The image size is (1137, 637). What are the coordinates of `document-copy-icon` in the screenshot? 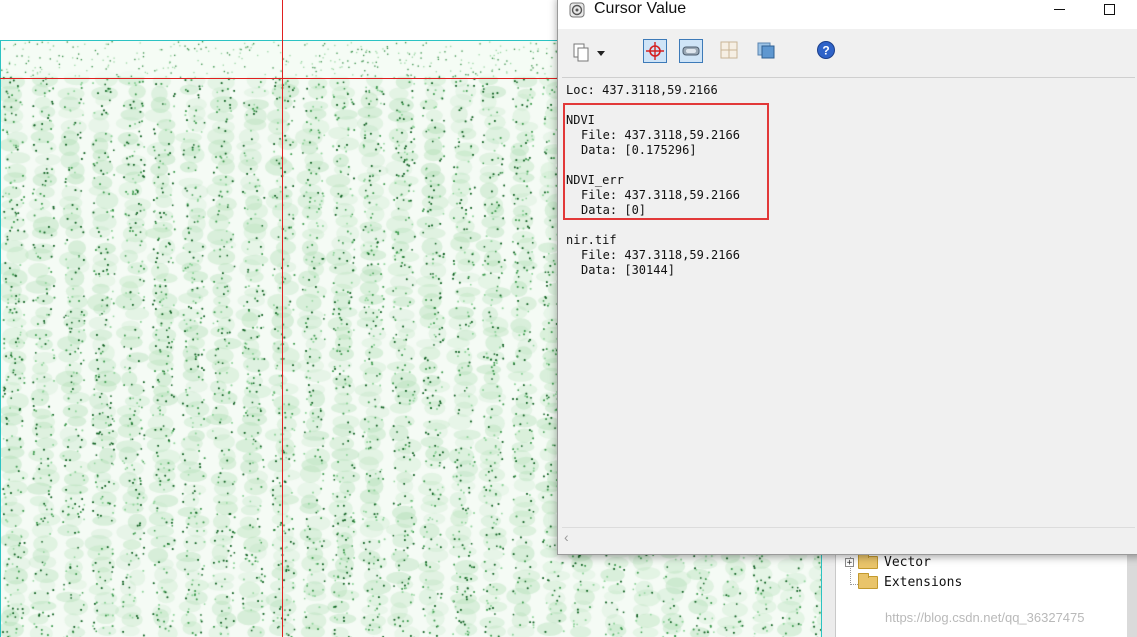 It's located at (589, 52).